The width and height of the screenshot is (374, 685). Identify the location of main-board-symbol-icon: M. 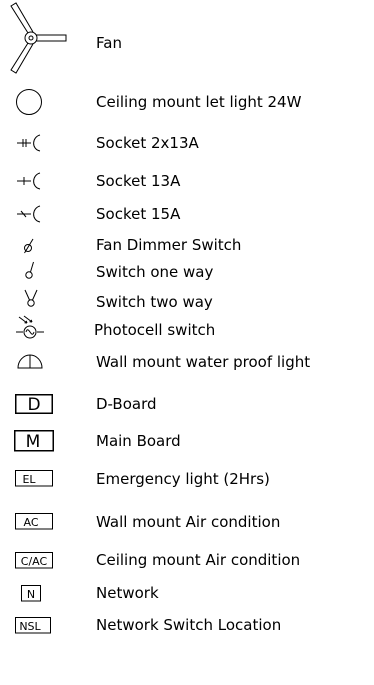
(34, 441).